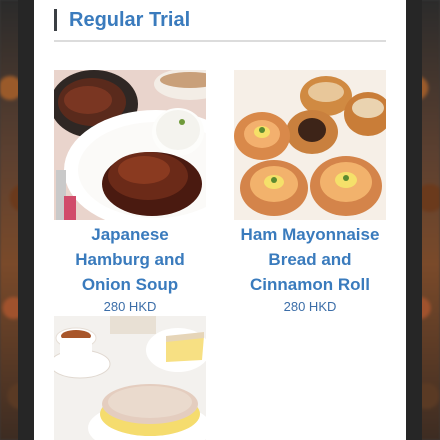  What do you see at coordinates (130, 19) in the screenshot?
I see `section-title: Regular Trial` at bounding box center [130, 19].